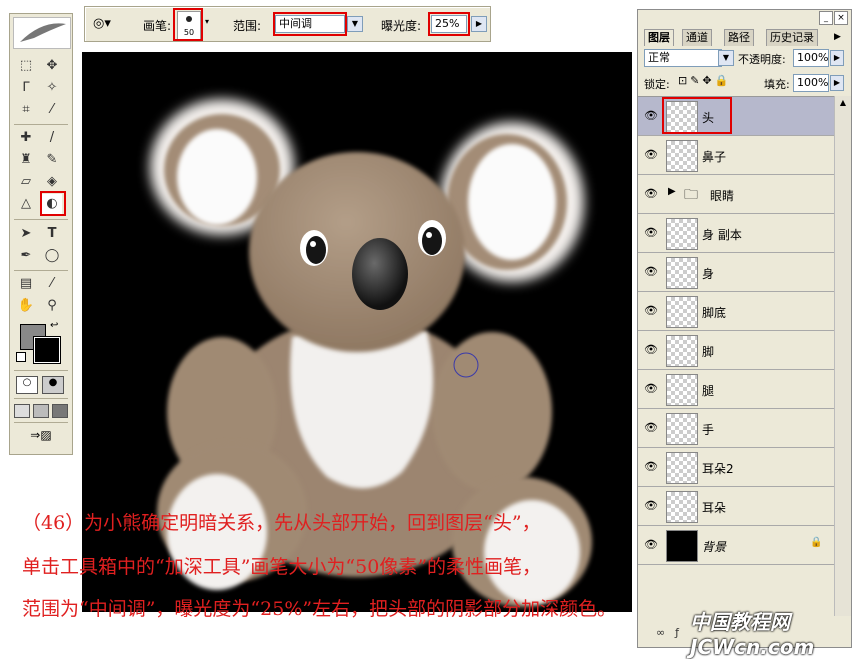  What do you see at coordinates (41, 437) in the screenshot?
I see `jump-to-imageready-icon: ⇒▨` at bounding box center [41, 437].